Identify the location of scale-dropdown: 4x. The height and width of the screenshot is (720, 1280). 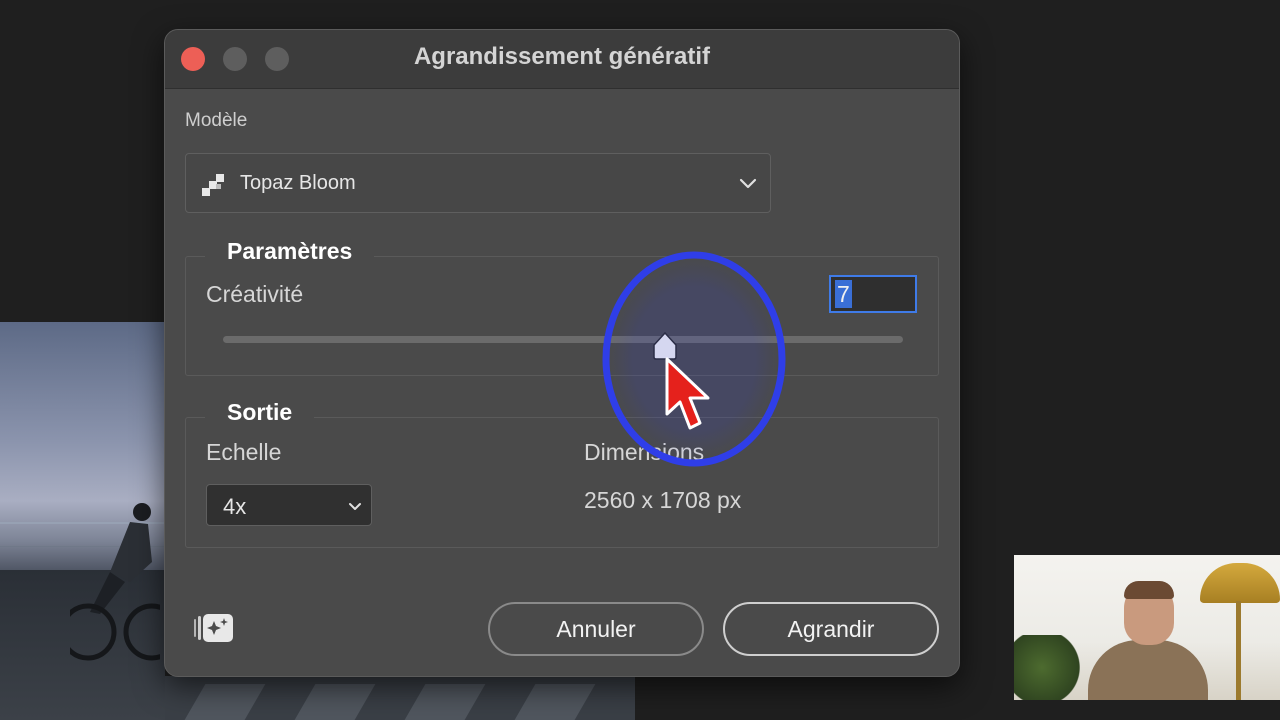
(289, 505).